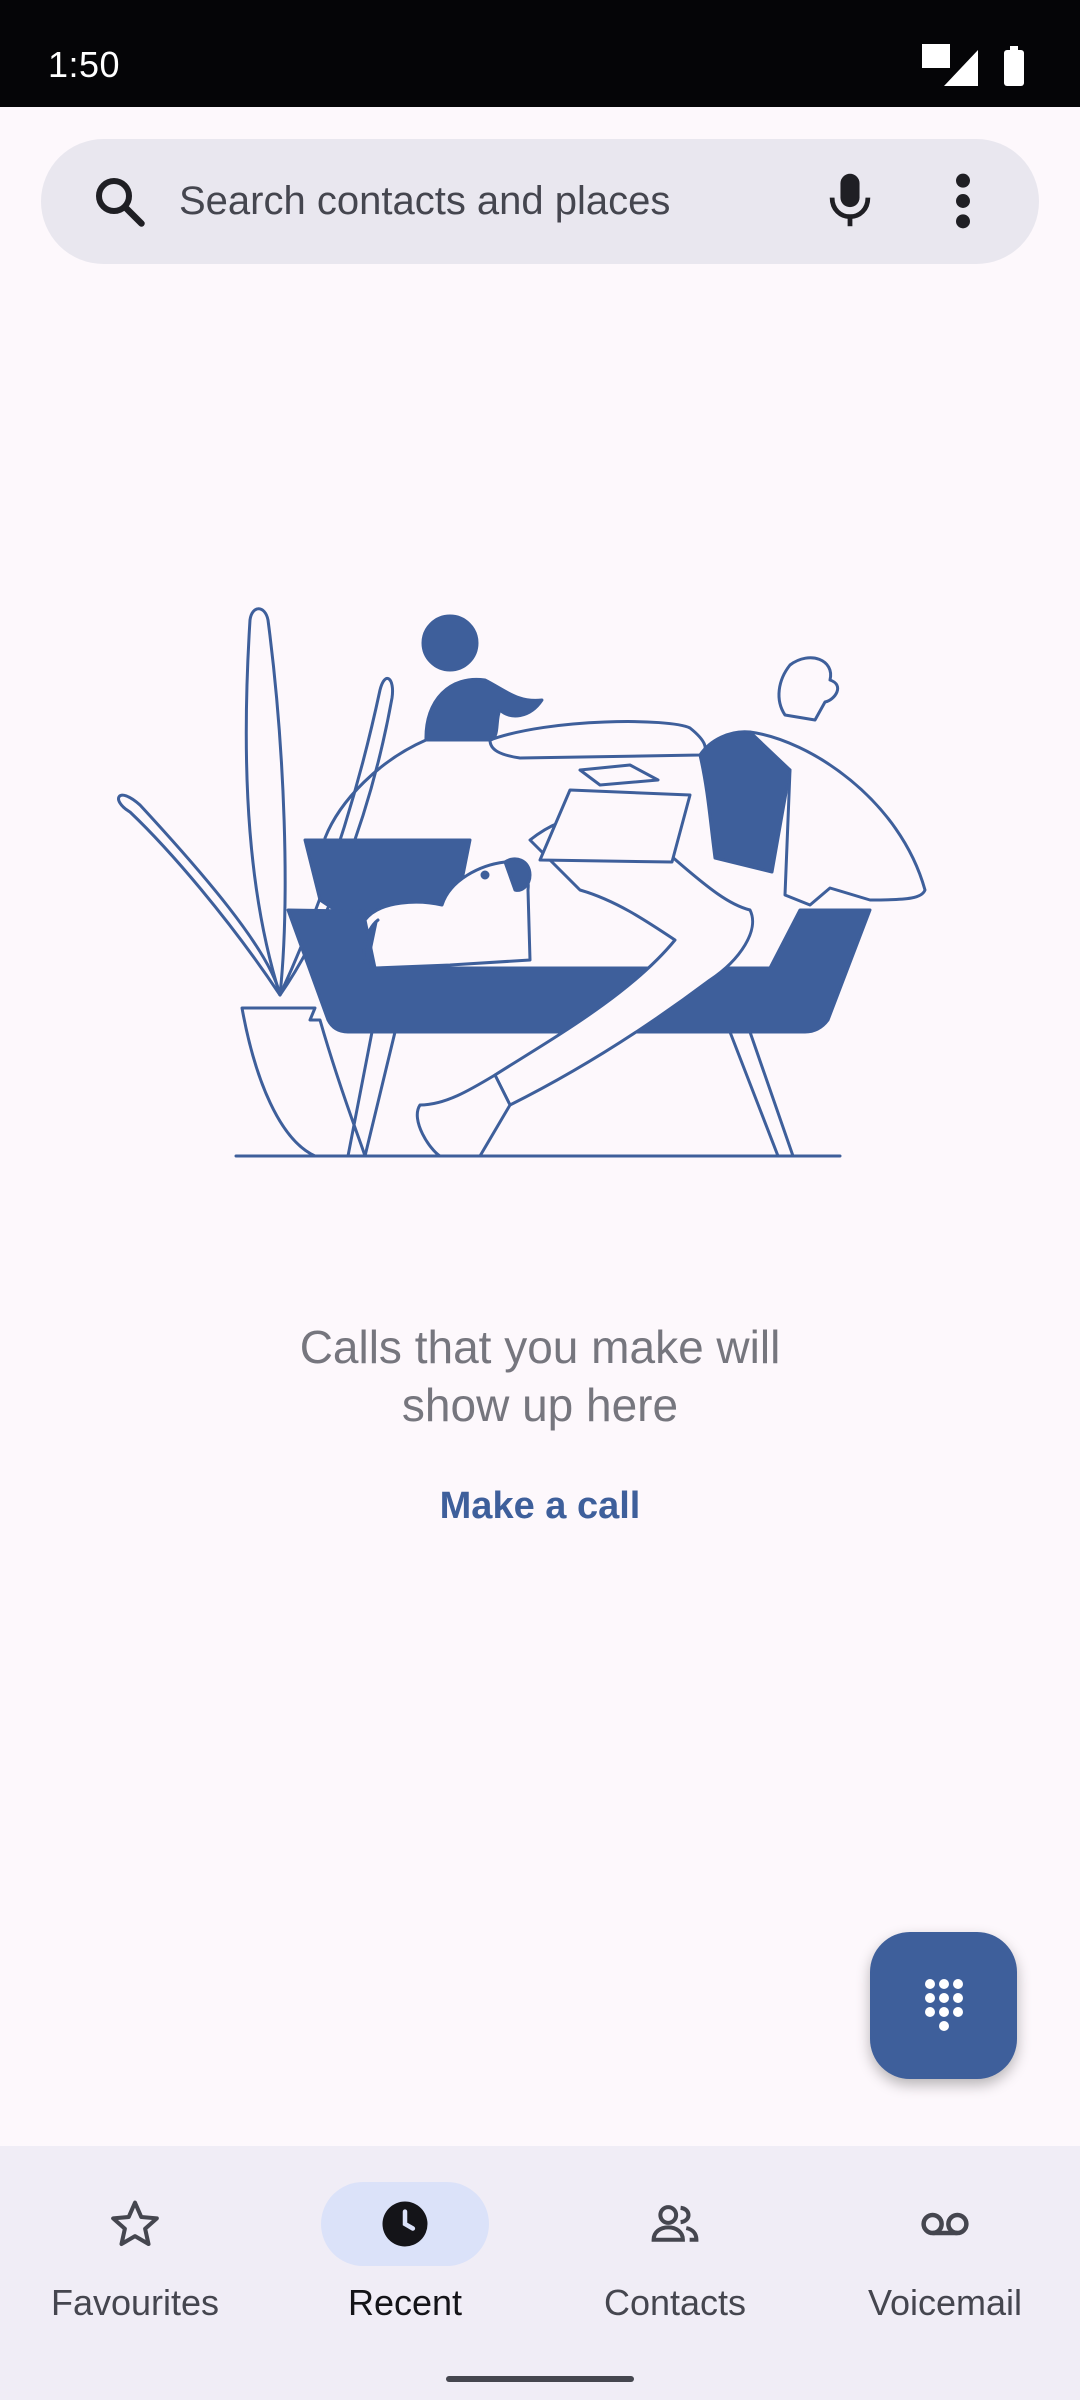  What do you see at coordinates (540, 1376) in the screenshot?
I see `empty-state-message: Calls that you make will show up here` at bounding box center [540, 1376].